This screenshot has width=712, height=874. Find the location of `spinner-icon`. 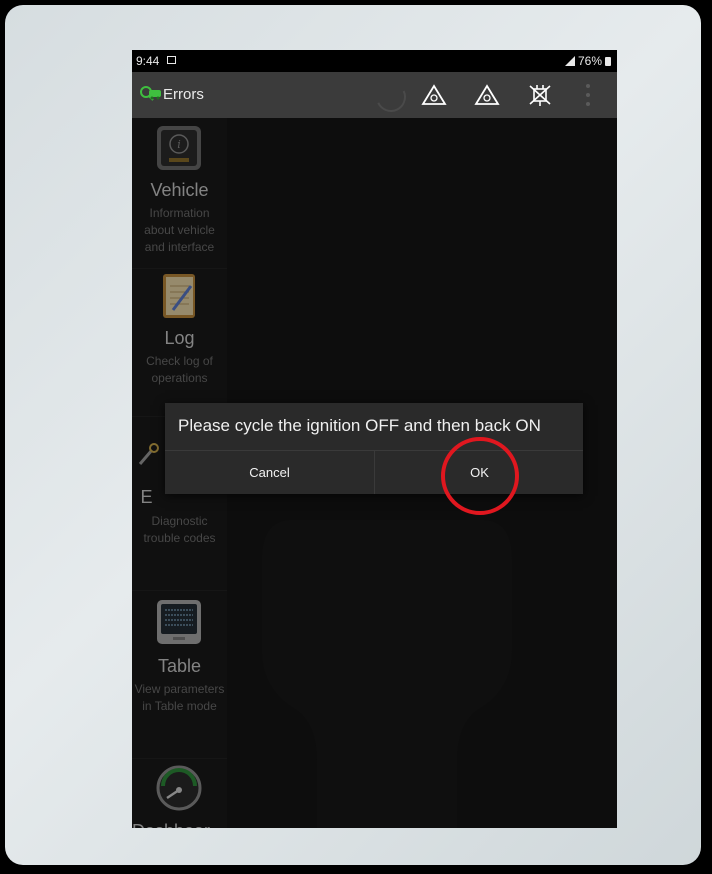

spinner-icon is located at coordinates (391, 97).